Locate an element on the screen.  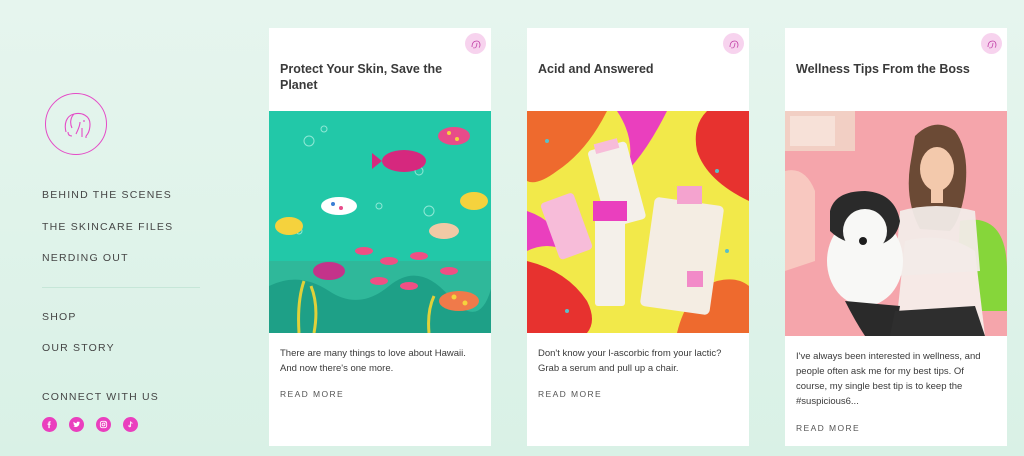
elephant-logo-icon is located at coordinates (77, 125).